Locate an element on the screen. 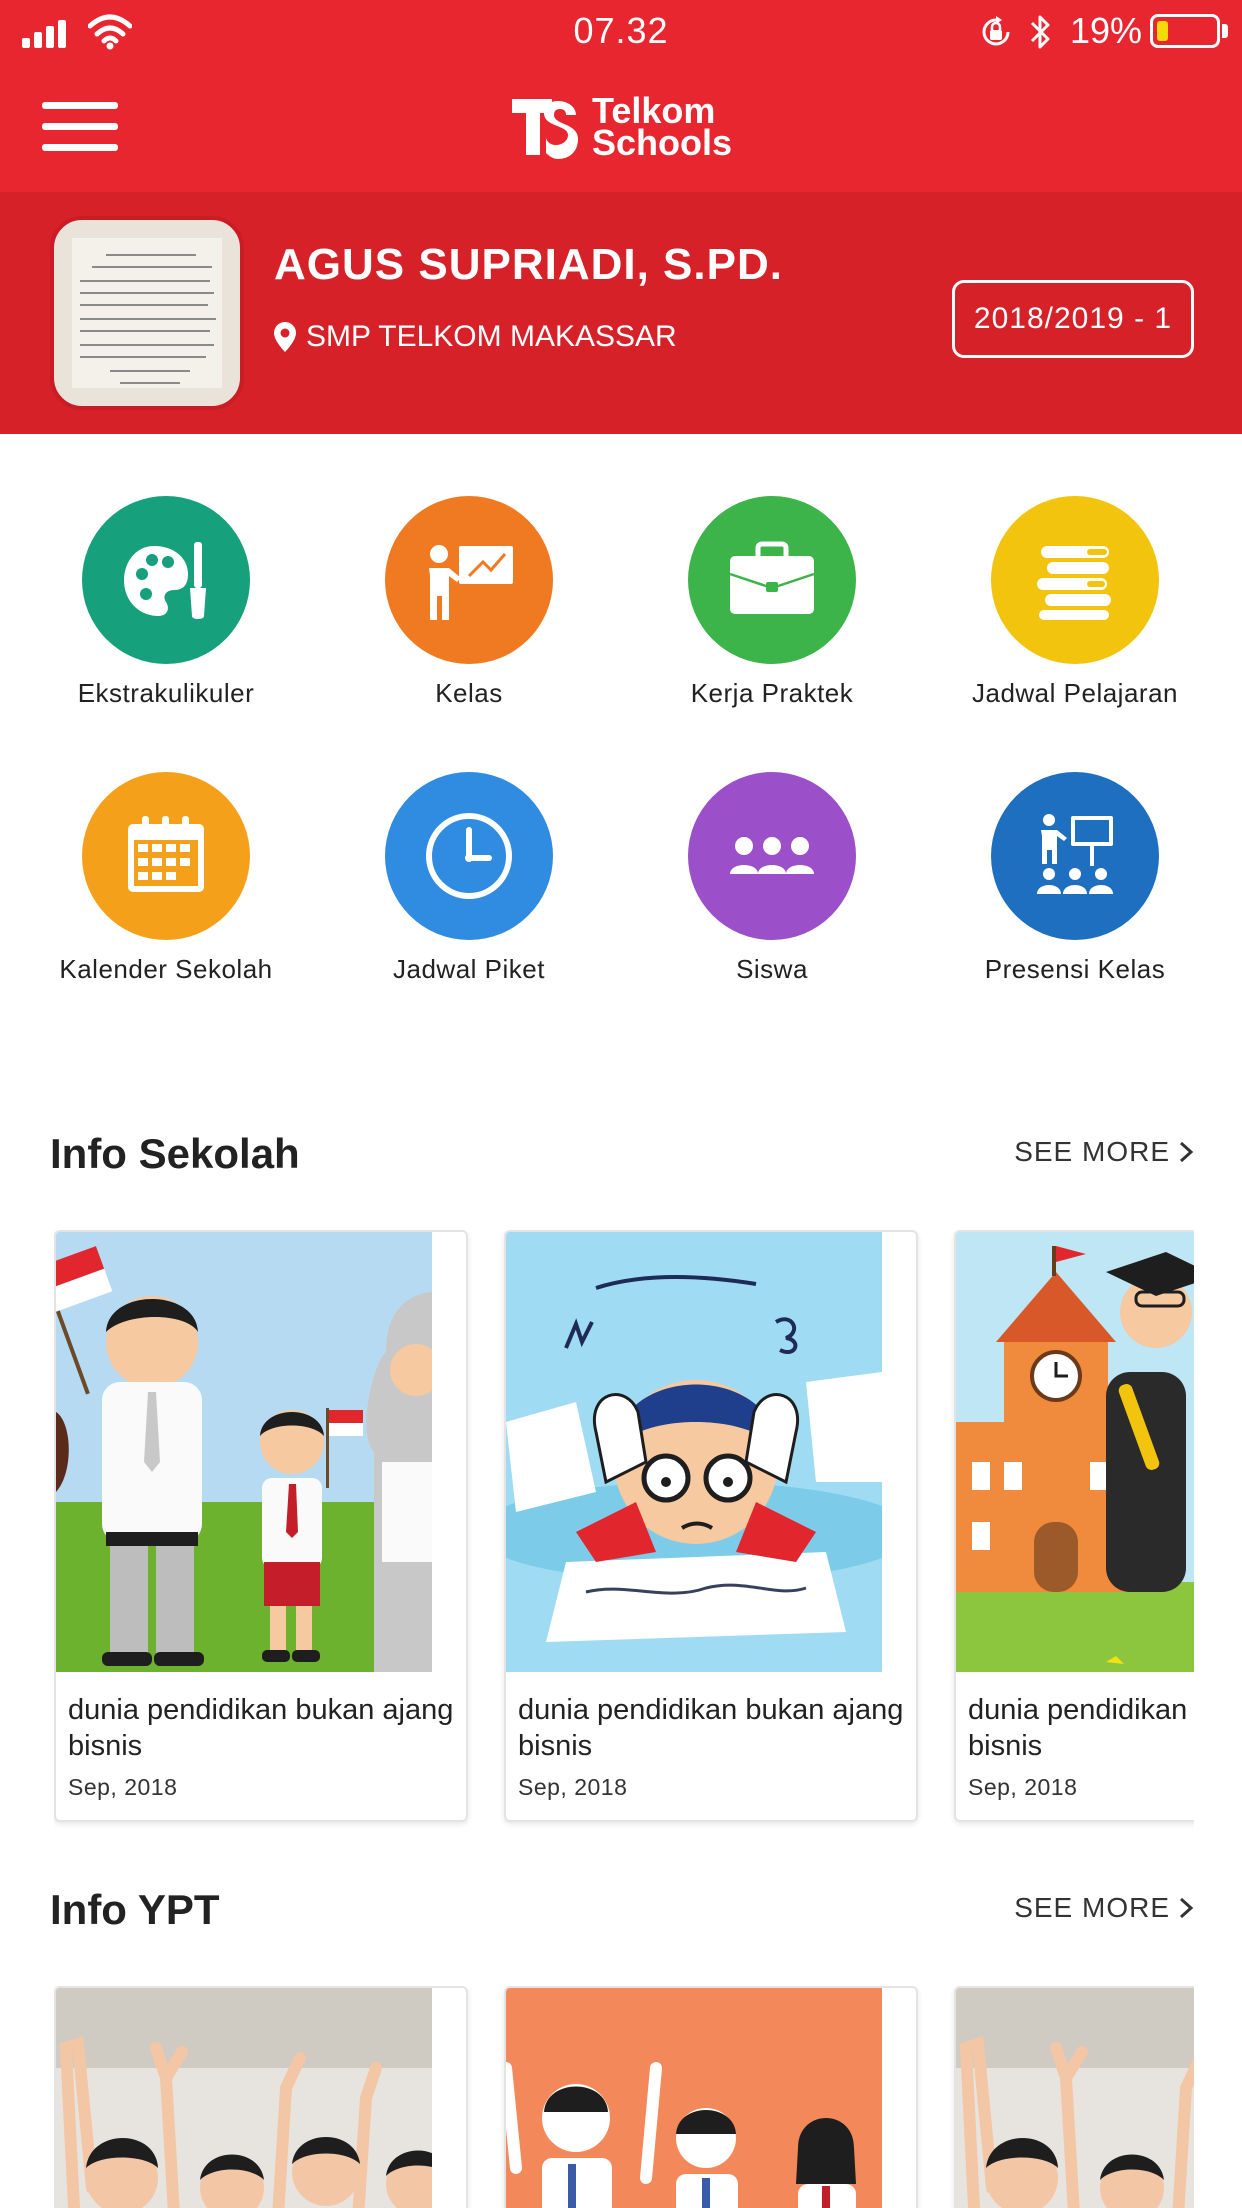  menu-label: Presensi Kelas is located at coordinates (1075, 969).